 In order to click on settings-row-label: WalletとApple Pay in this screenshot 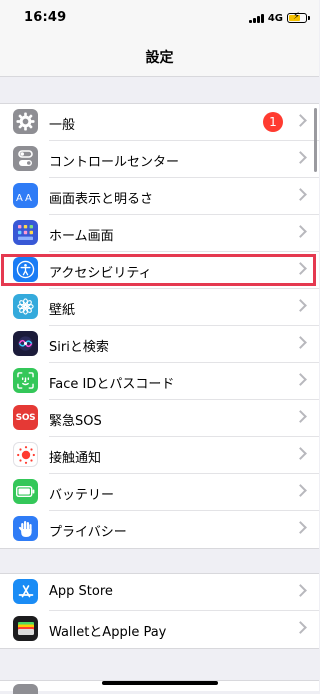, I will do `click(108, 632)`.